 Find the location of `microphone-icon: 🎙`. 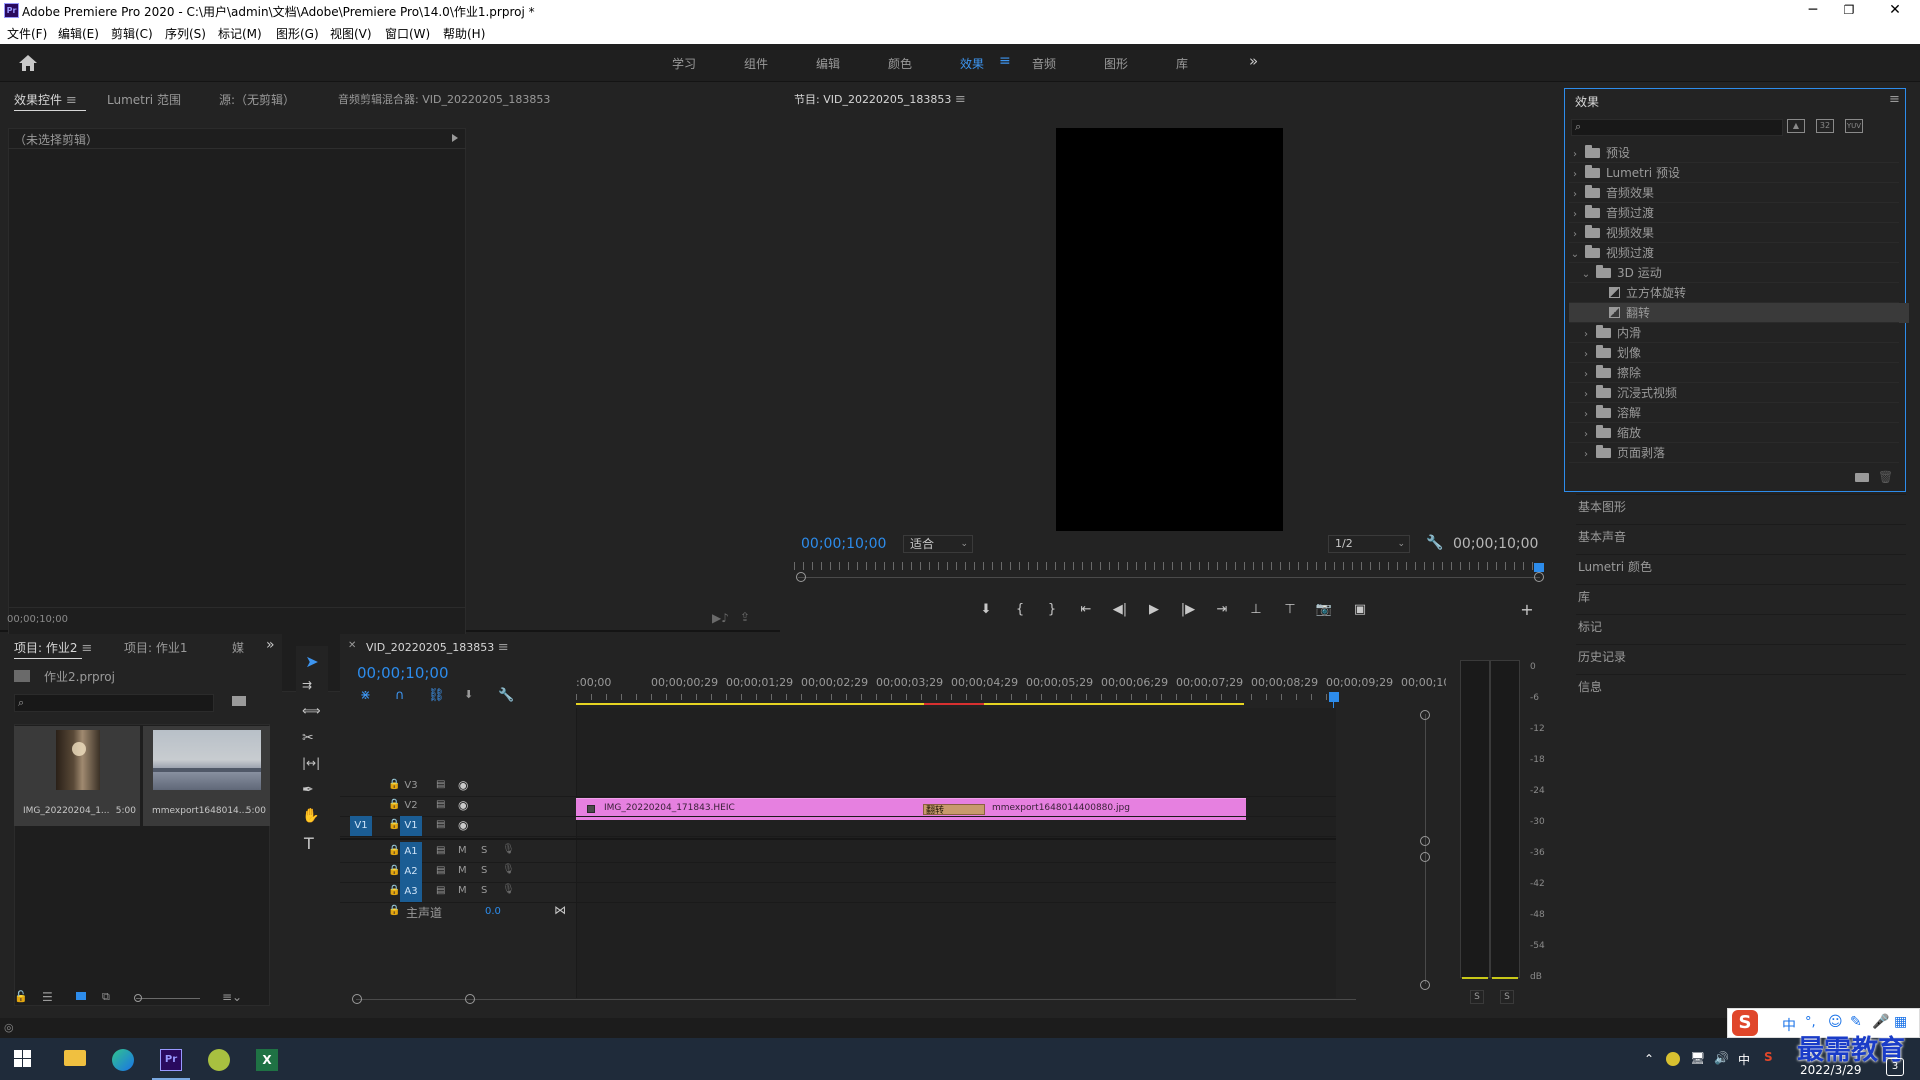

microphone-icon: 🎙 is located at coordinates (508, 889).